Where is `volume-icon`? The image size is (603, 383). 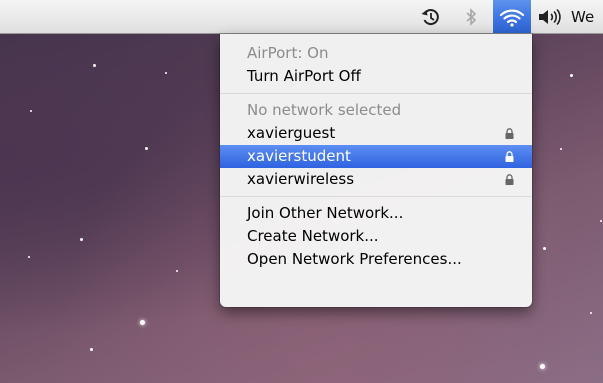
volume-icon is located at coordinates (550, 16).